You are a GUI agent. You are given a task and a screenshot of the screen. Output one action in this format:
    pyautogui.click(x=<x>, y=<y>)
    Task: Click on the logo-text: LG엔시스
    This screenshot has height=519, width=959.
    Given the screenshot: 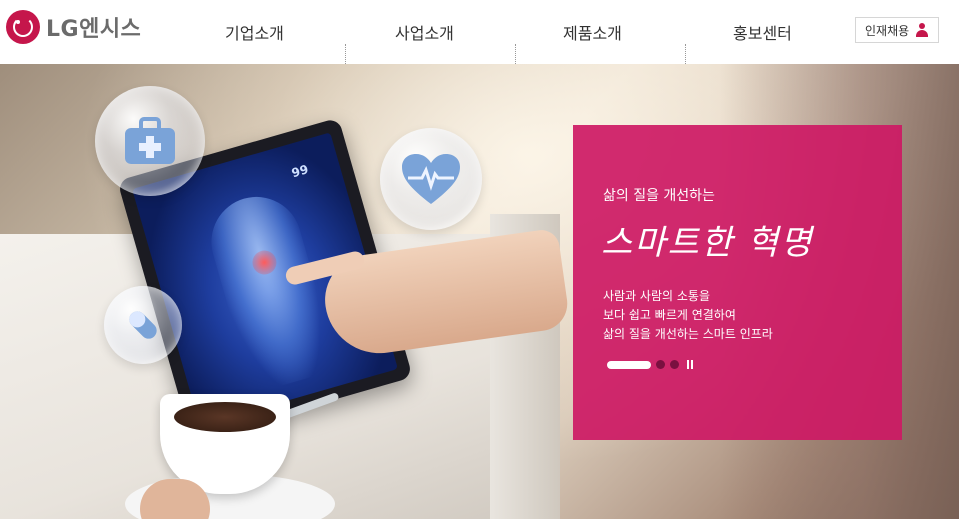 What is the action you would take?
    pyautogui.click(x=94, y=29)
    